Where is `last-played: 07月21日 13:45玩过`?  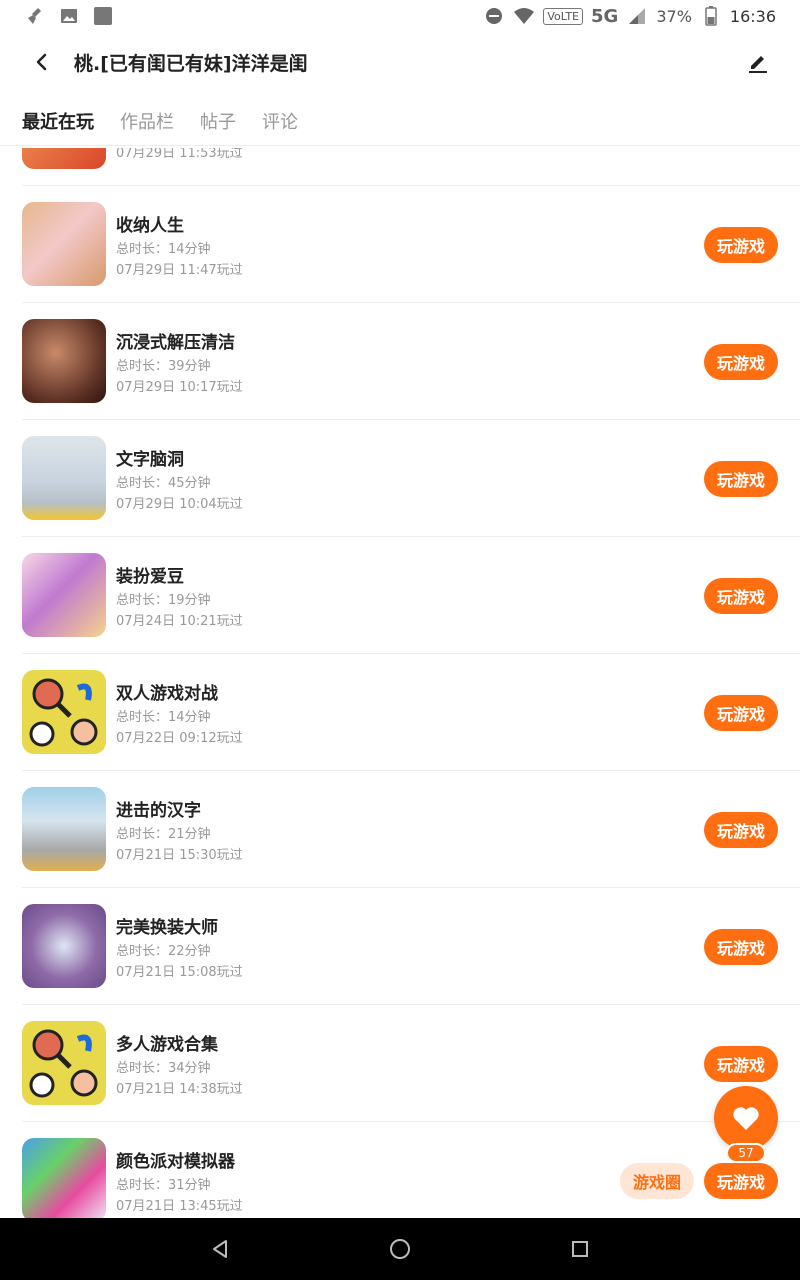
last-played: 07月21日 13:45玩过 is located at coordinates (179, 1206).